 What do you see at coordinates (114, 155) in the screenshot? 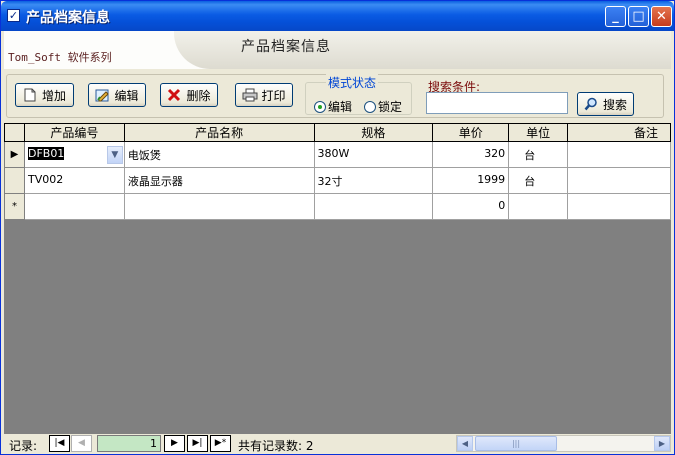
I see `chevron-down-icon: ▼` at bounding box center [114, 155].